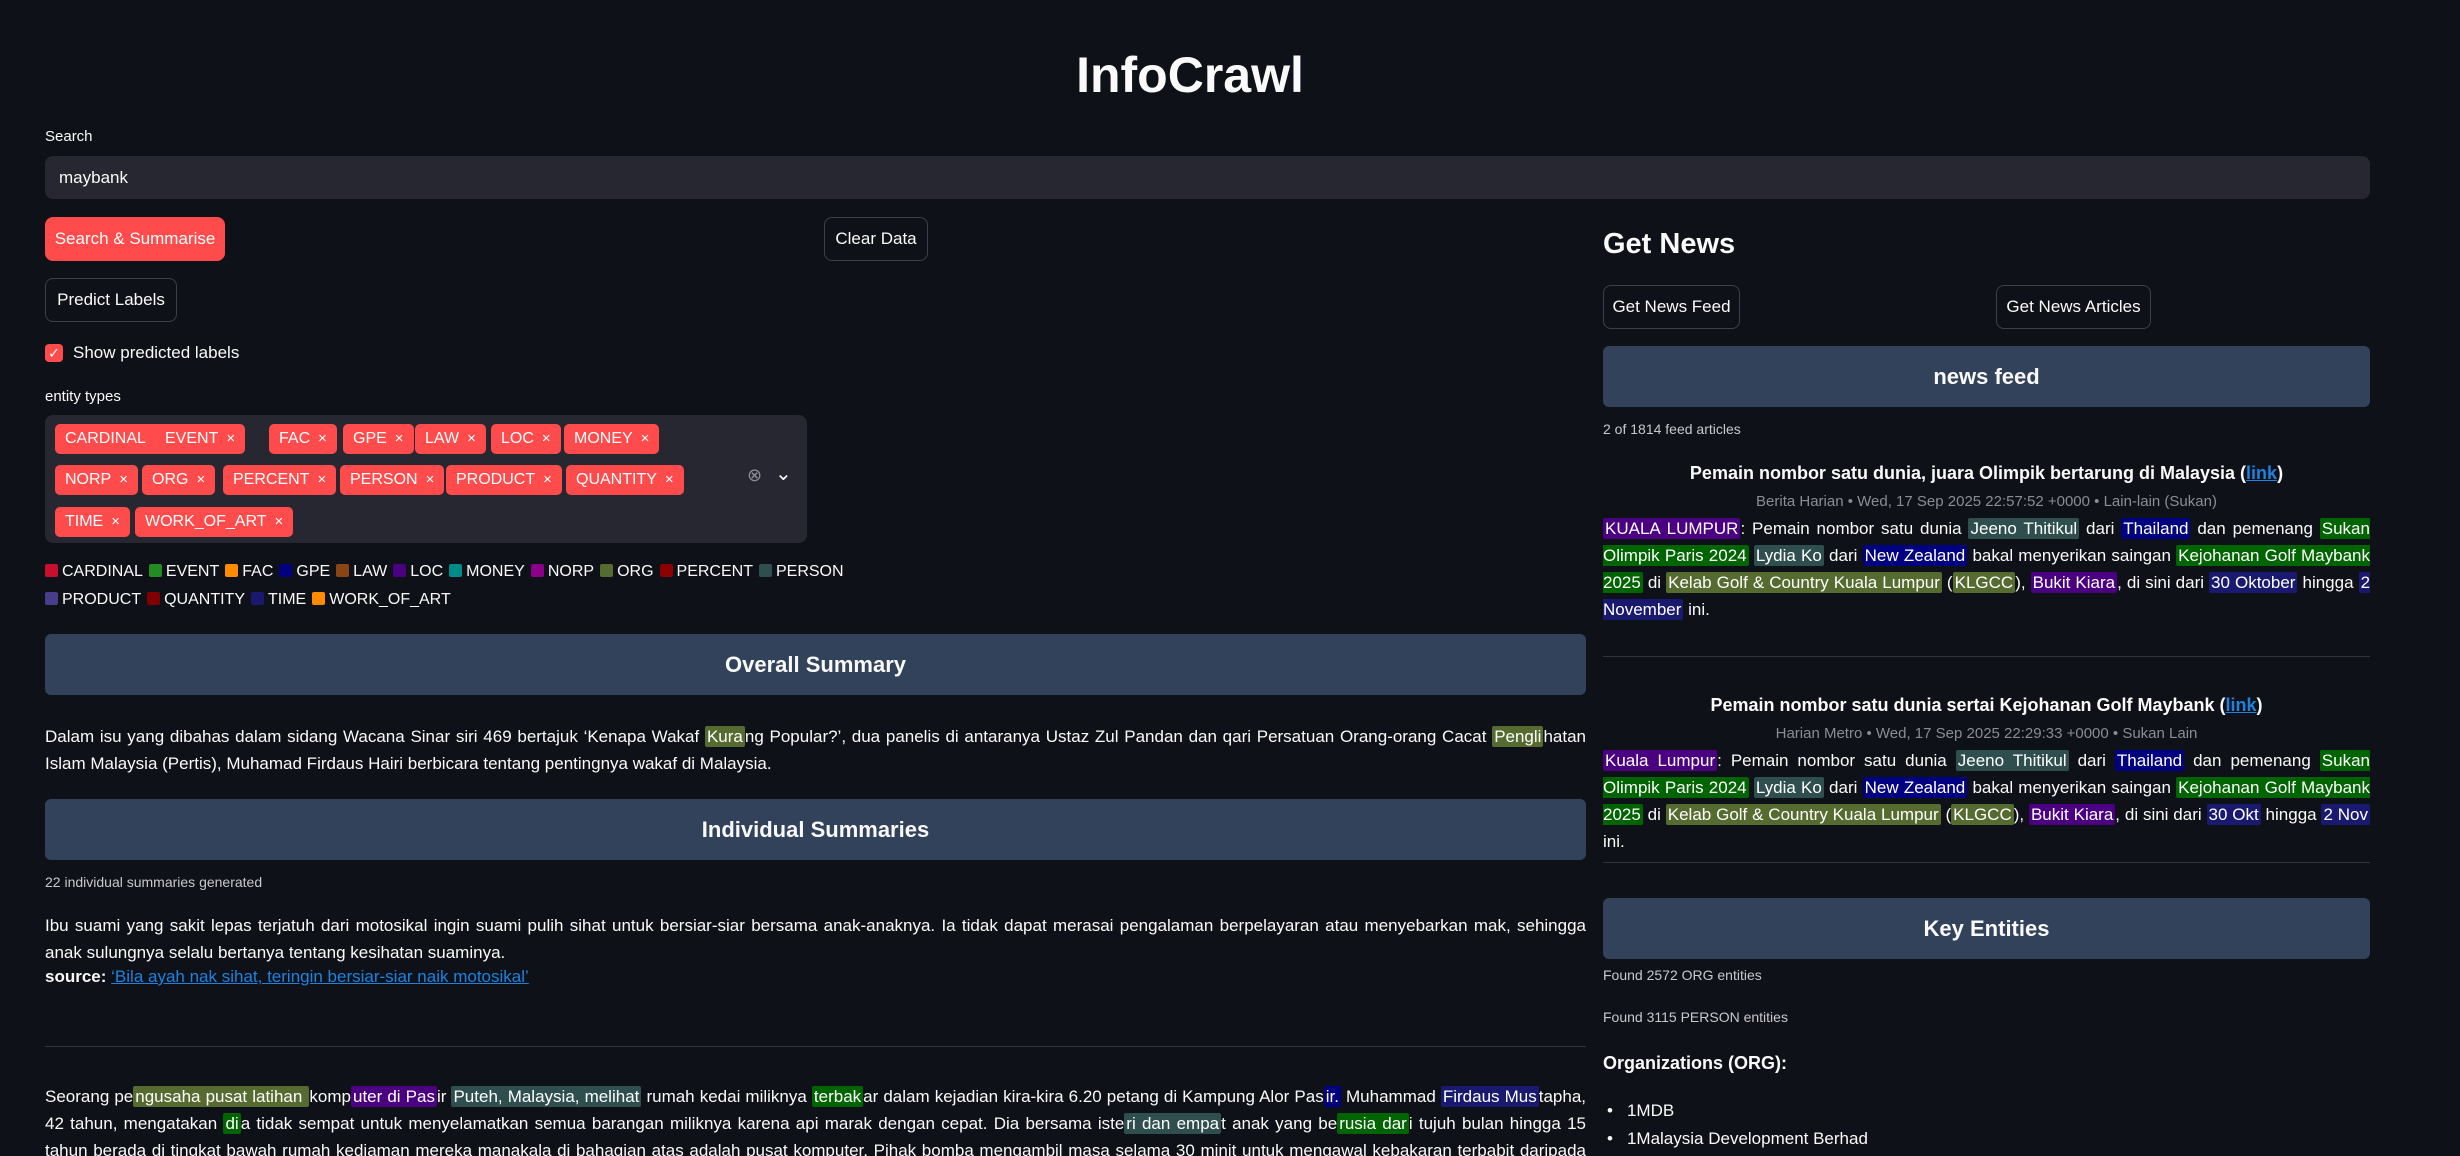 This screenshot has width=2460, height=1156. Describe the element at coordinates (83, 396) in the screenshot. I see `entity-types-label: entity types` at that location.